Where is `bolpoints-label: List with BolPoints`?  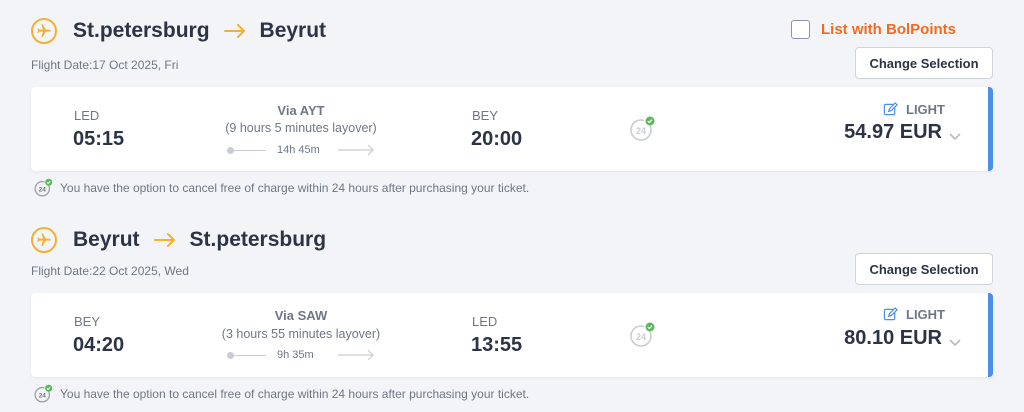
bolpoints-label: List with BolPoints is located at coordinates (888, 29).